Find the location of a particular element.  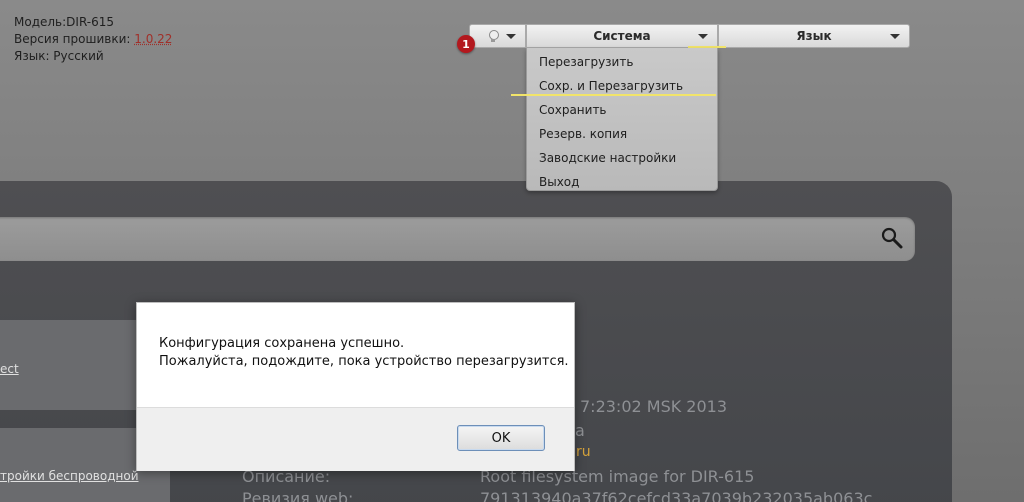

build-time-text: 7:23:02 MSK 2013 is located at coordinates (654, 406).